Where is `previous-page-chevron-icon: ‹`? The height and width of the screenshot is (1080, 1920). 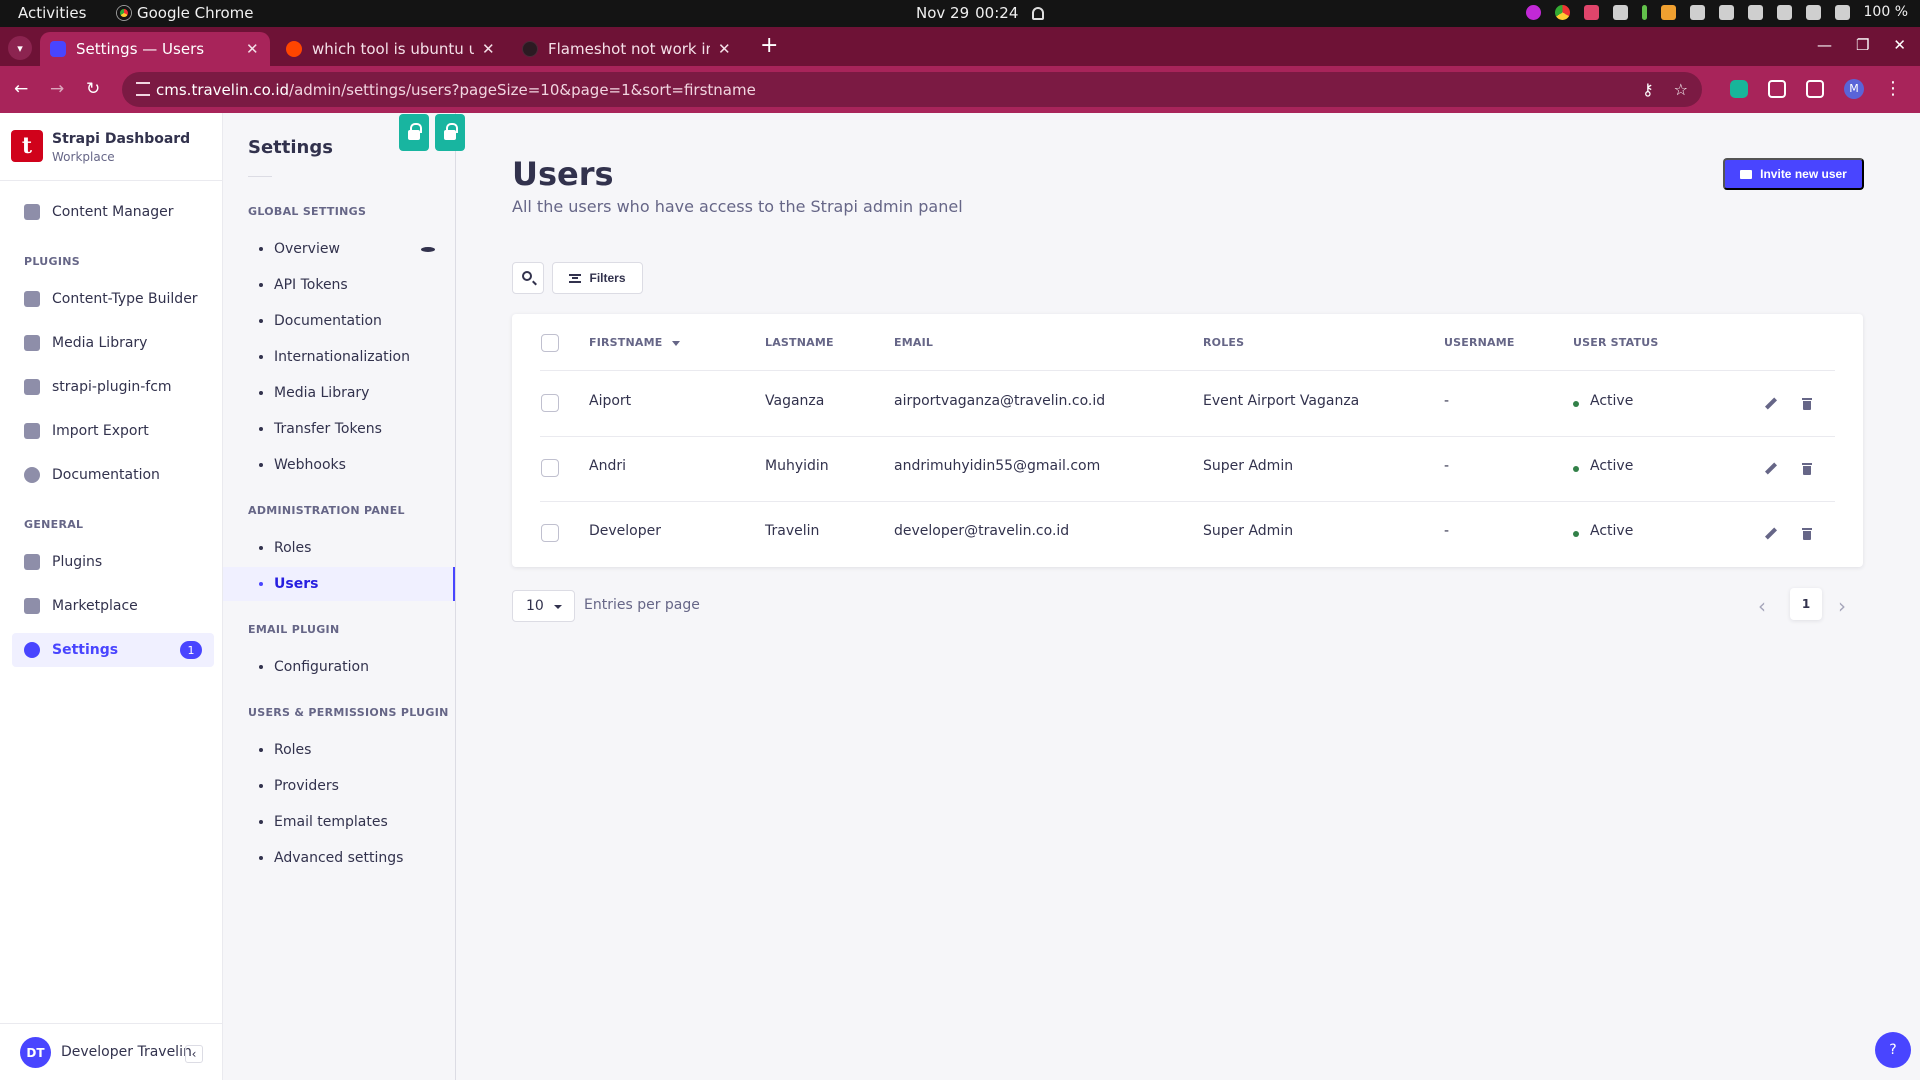 previous-page-chevron-icon: ‹ is located at coordinates (1762, 606).